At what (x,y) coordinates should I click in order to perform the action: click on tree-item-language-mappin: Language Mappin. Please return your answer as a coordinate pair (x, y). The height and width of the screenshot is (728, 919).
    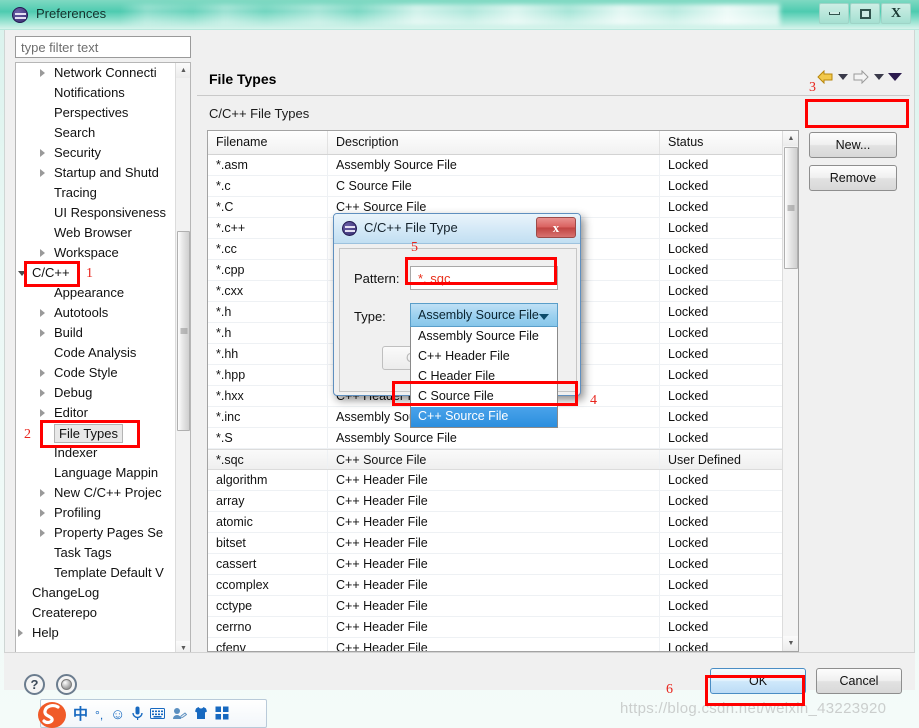
    Looking at the image, I should click on (96, 473).